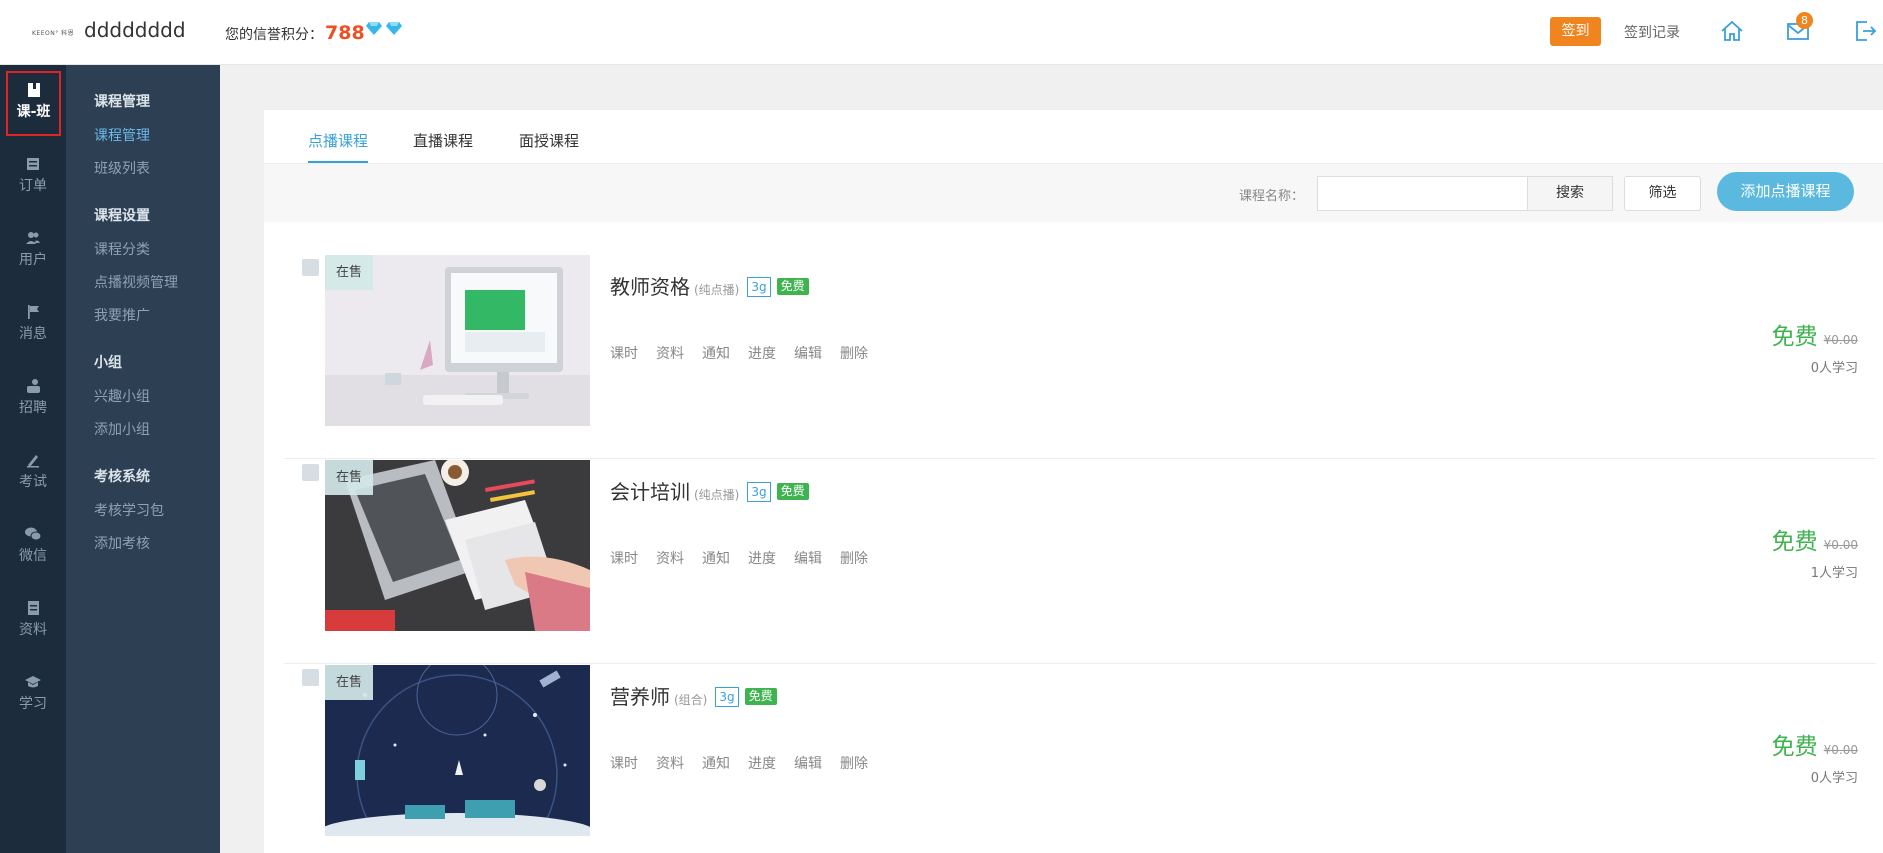 The width and height of the screenshot is (1883, 853). I want to click on logo: KEEON° 科恩, so click(53, 32).